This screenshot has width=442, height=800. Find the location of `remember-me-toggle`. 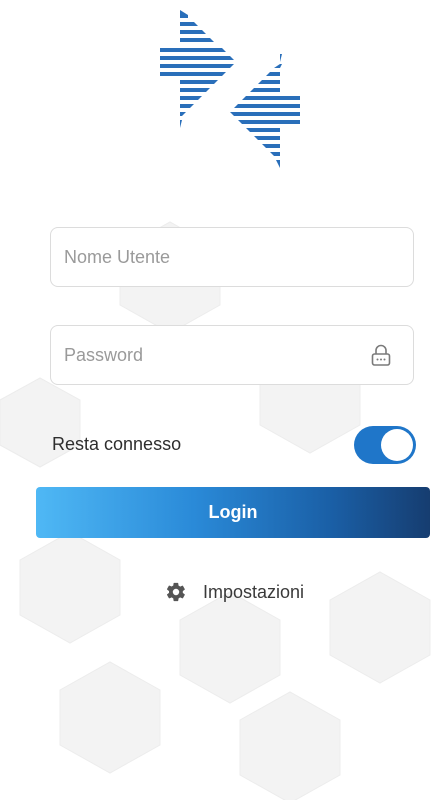

remember-me-toggle is located at coordinates (385, 445).